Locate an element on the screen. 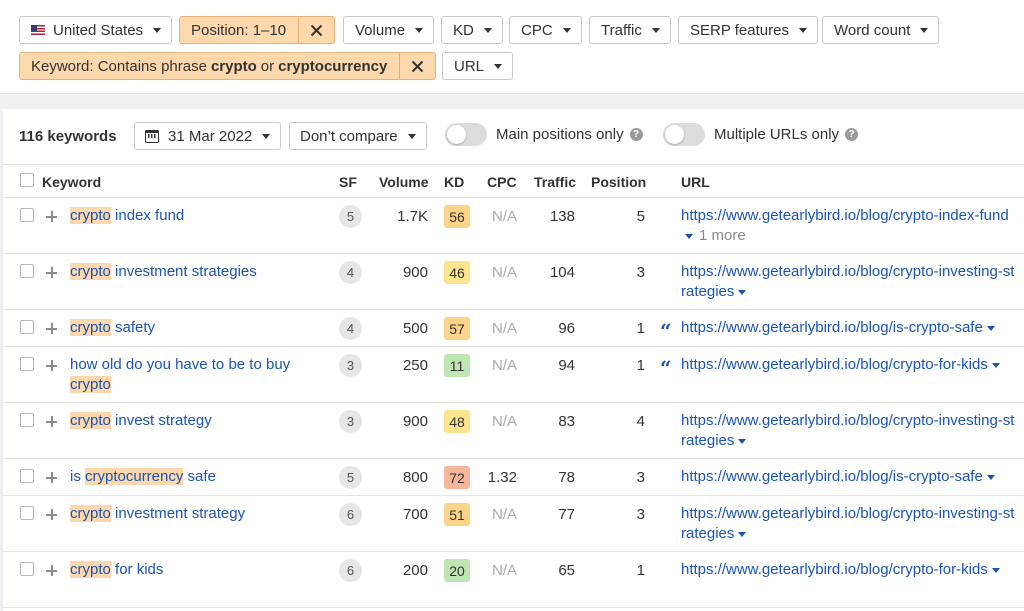  compare-dropdown-label: Don’t compare is located at coordinates (349, 136).